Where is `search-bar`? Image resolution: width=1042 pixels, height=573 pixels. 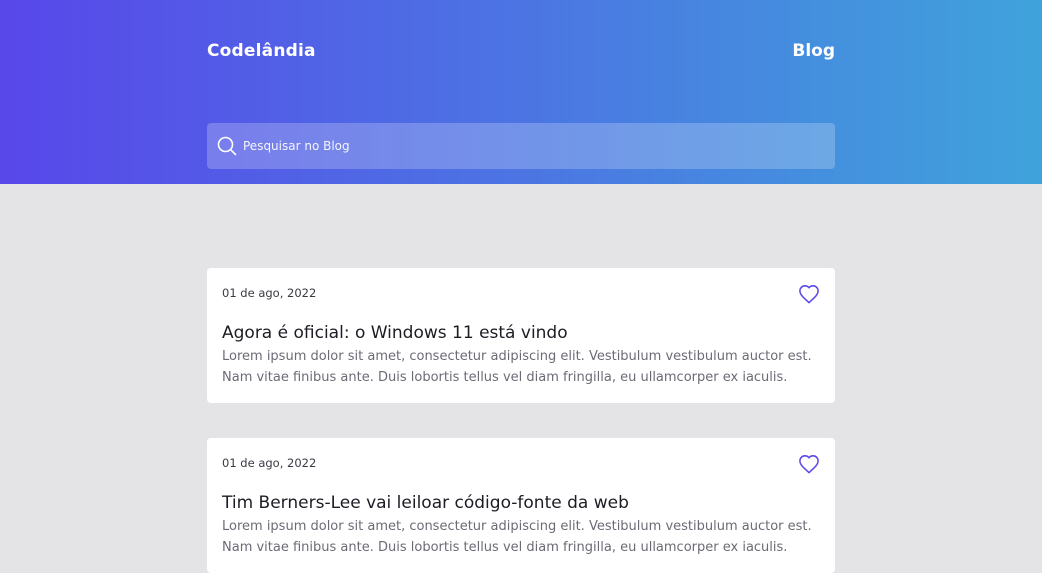
search-bar is located at coordinates (521, 146).